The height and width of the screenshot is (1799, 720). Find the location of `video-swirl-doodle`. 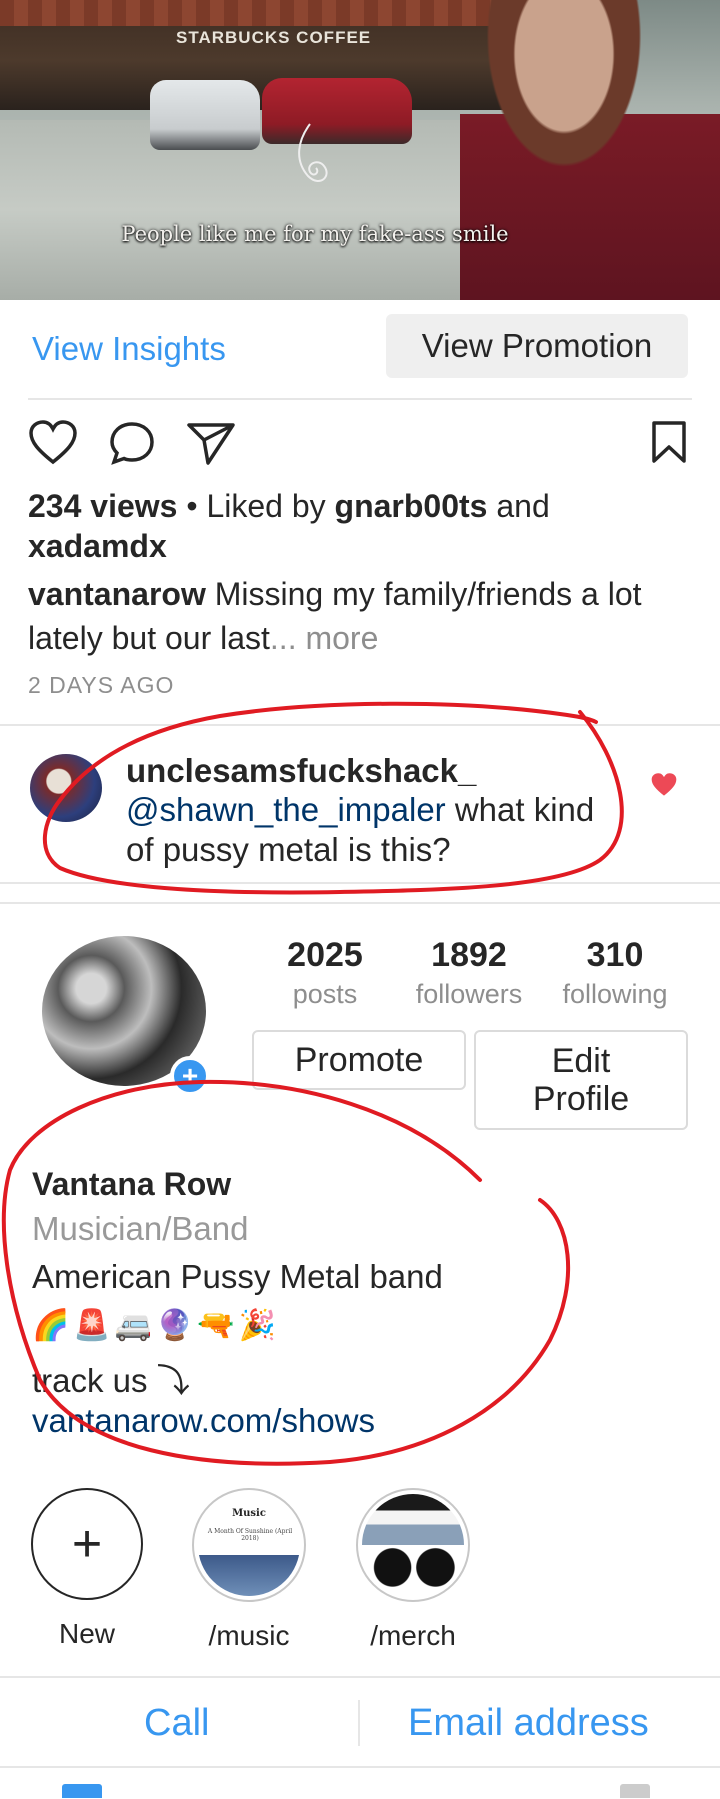

video-swirl-doodle is located at coordinates (313, 152).